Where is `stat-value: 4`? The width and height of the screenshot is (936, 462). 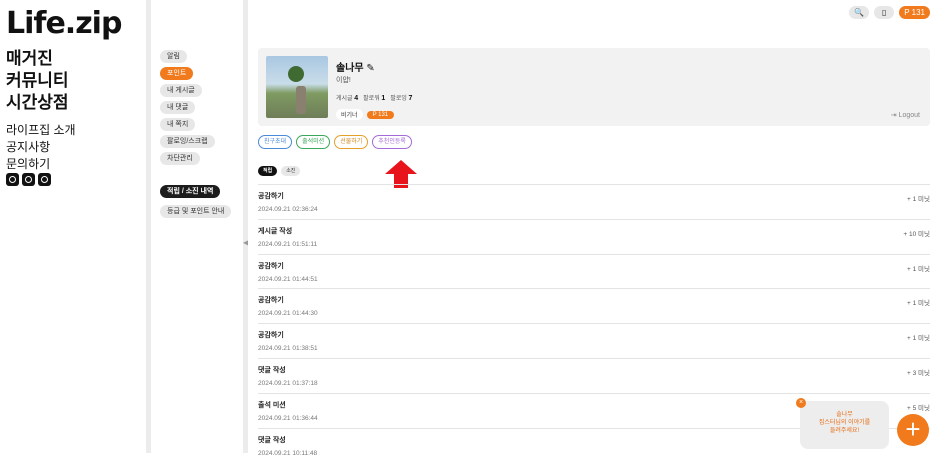 stat-value: 4 is located at coordinates (356, 98).